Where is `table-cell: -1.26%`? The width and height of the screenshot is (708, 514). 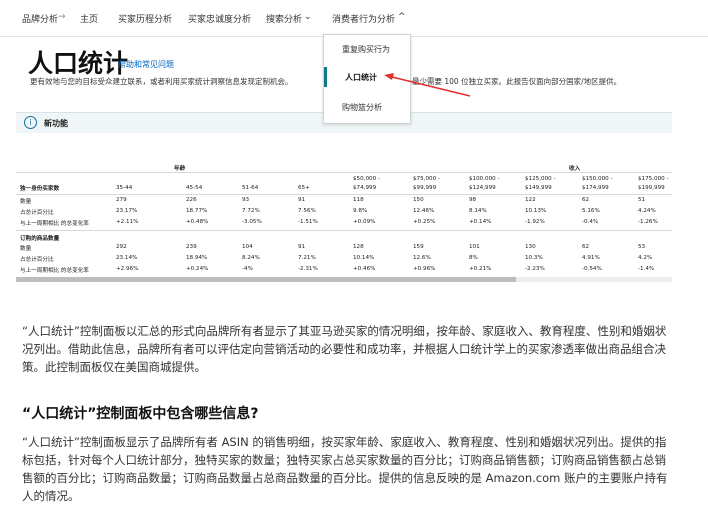
table-cell: -1.26% is located at coordinates (648, 222).